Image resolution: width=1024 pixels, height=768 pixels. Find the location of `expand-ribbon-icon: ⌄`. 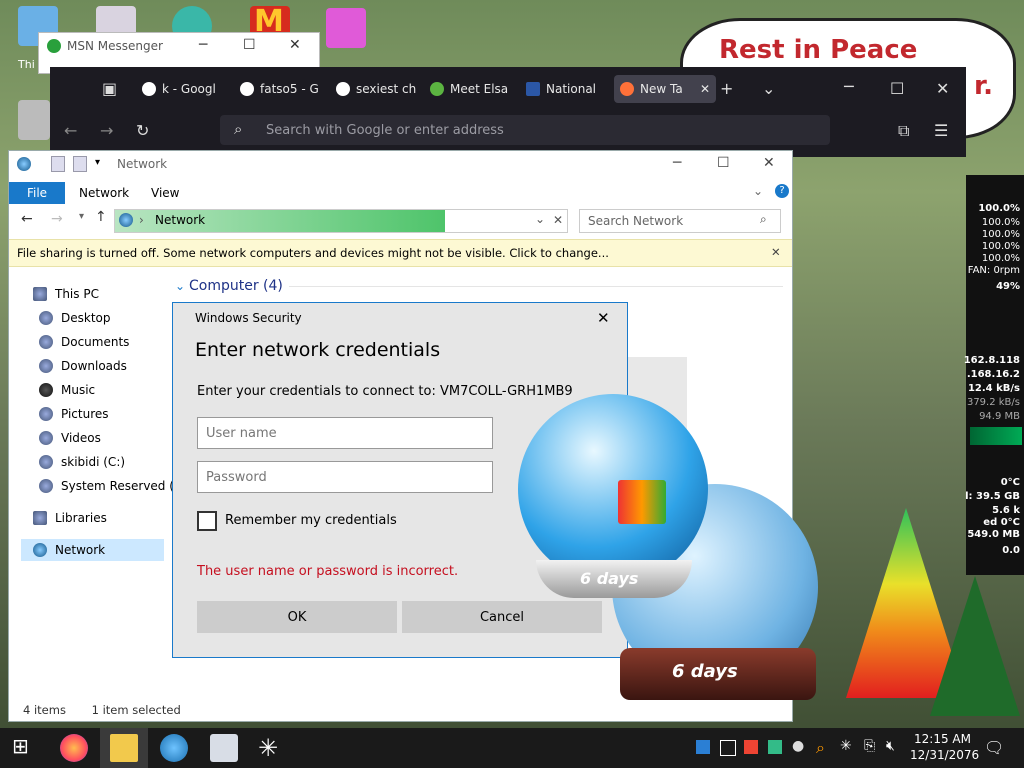

expand-ribbon-icon: ⌄ is located at coordinates (758, 191).